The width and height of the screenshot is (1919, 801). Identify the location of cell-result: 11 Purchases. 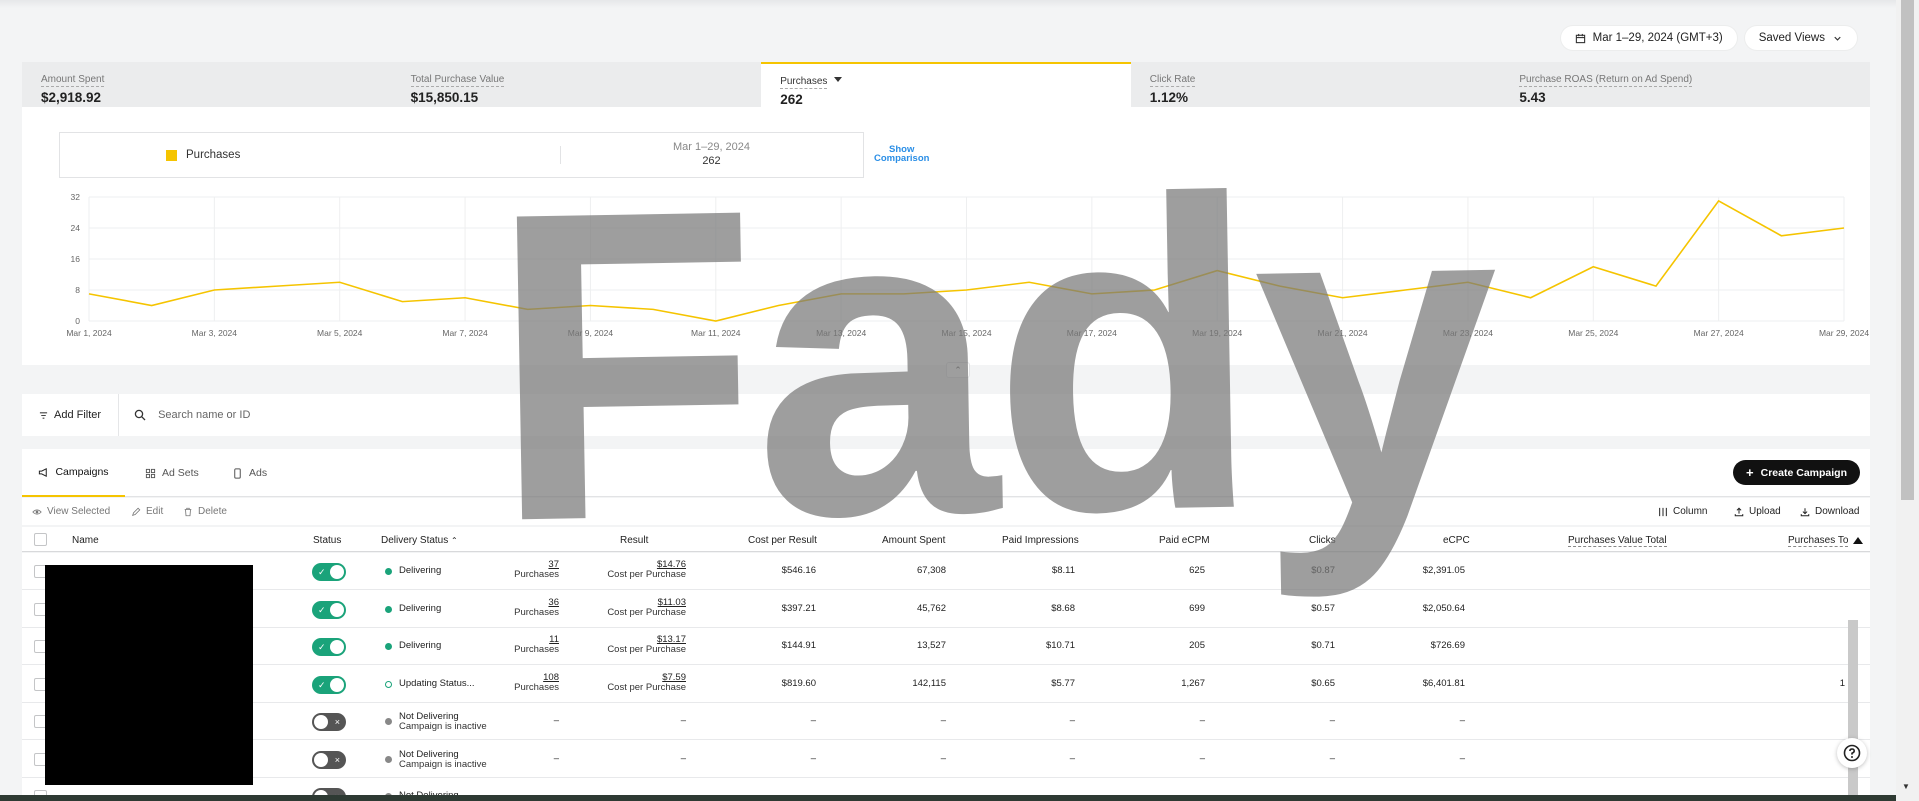
(536, 645).